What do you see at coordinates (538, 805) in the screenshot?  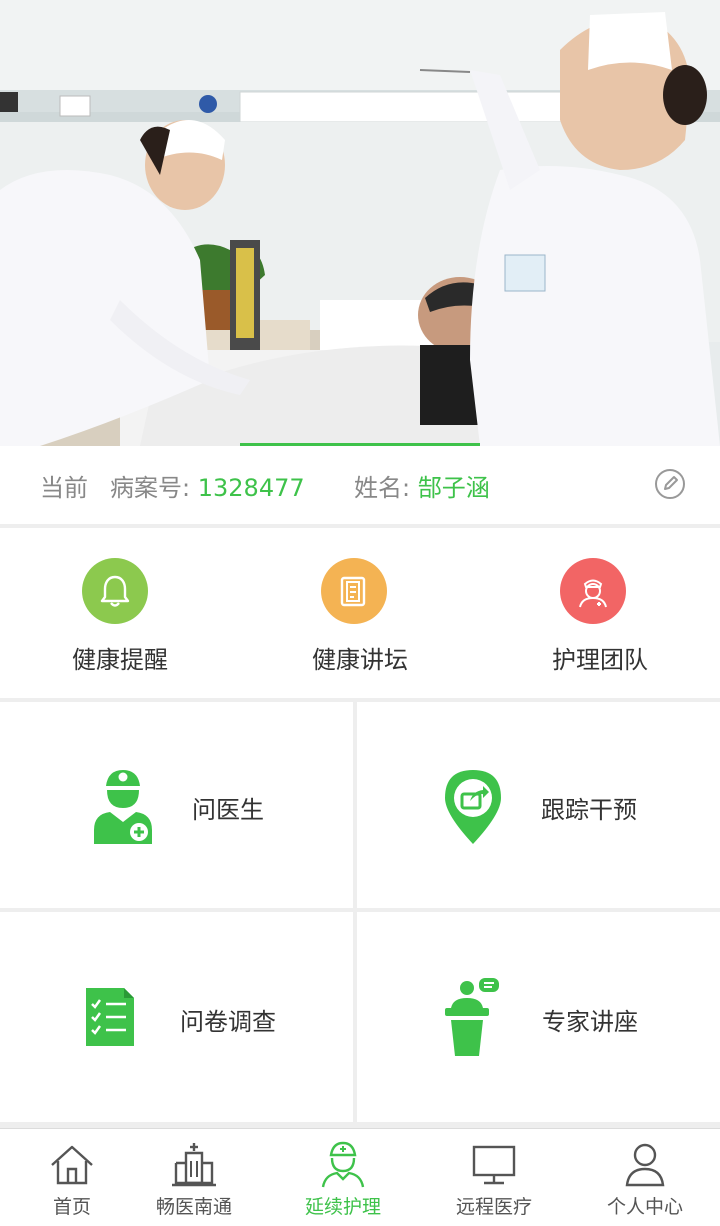 I see `tile-tracking-intervention: 跟踪干预` at bounding box center [538, 805].